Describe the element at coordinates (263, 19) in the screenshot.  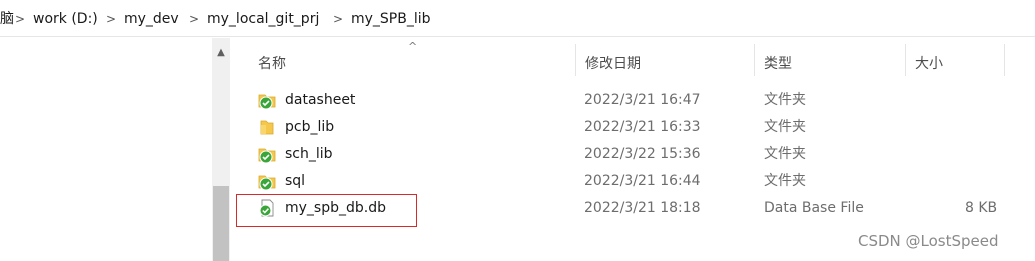
I see `breadcrumb-item-my-local-git-prj: my_local_git_prj` at that location.